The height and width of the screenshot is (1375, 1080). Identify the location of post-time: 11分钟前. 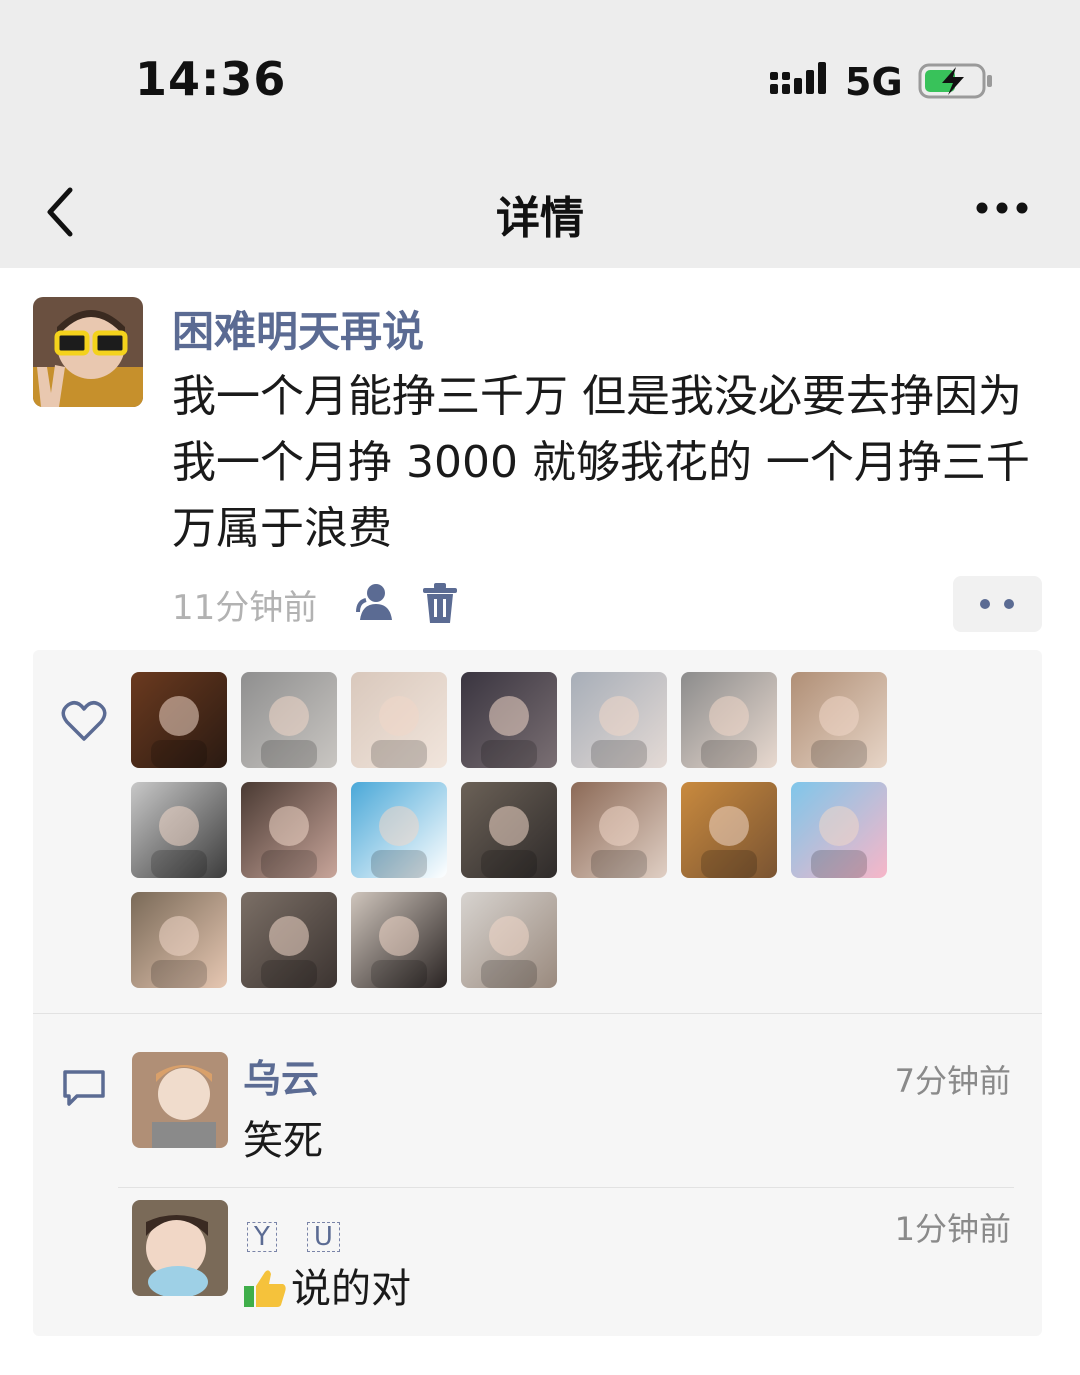
(245, 608).